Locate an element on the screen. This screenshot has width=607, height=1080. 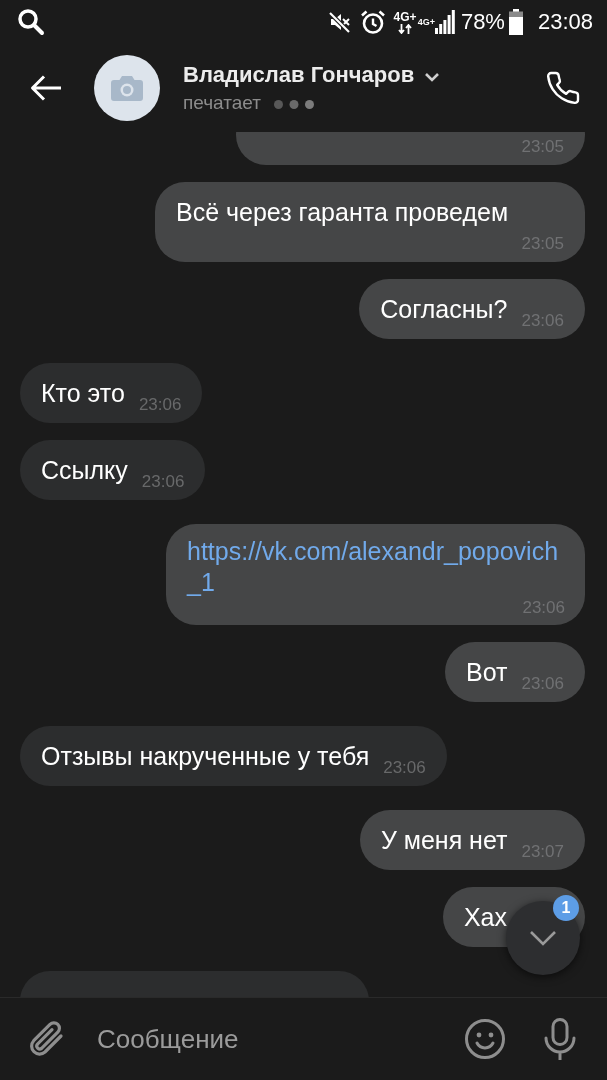
smiley-icon is located at coordinates (485, 1039).